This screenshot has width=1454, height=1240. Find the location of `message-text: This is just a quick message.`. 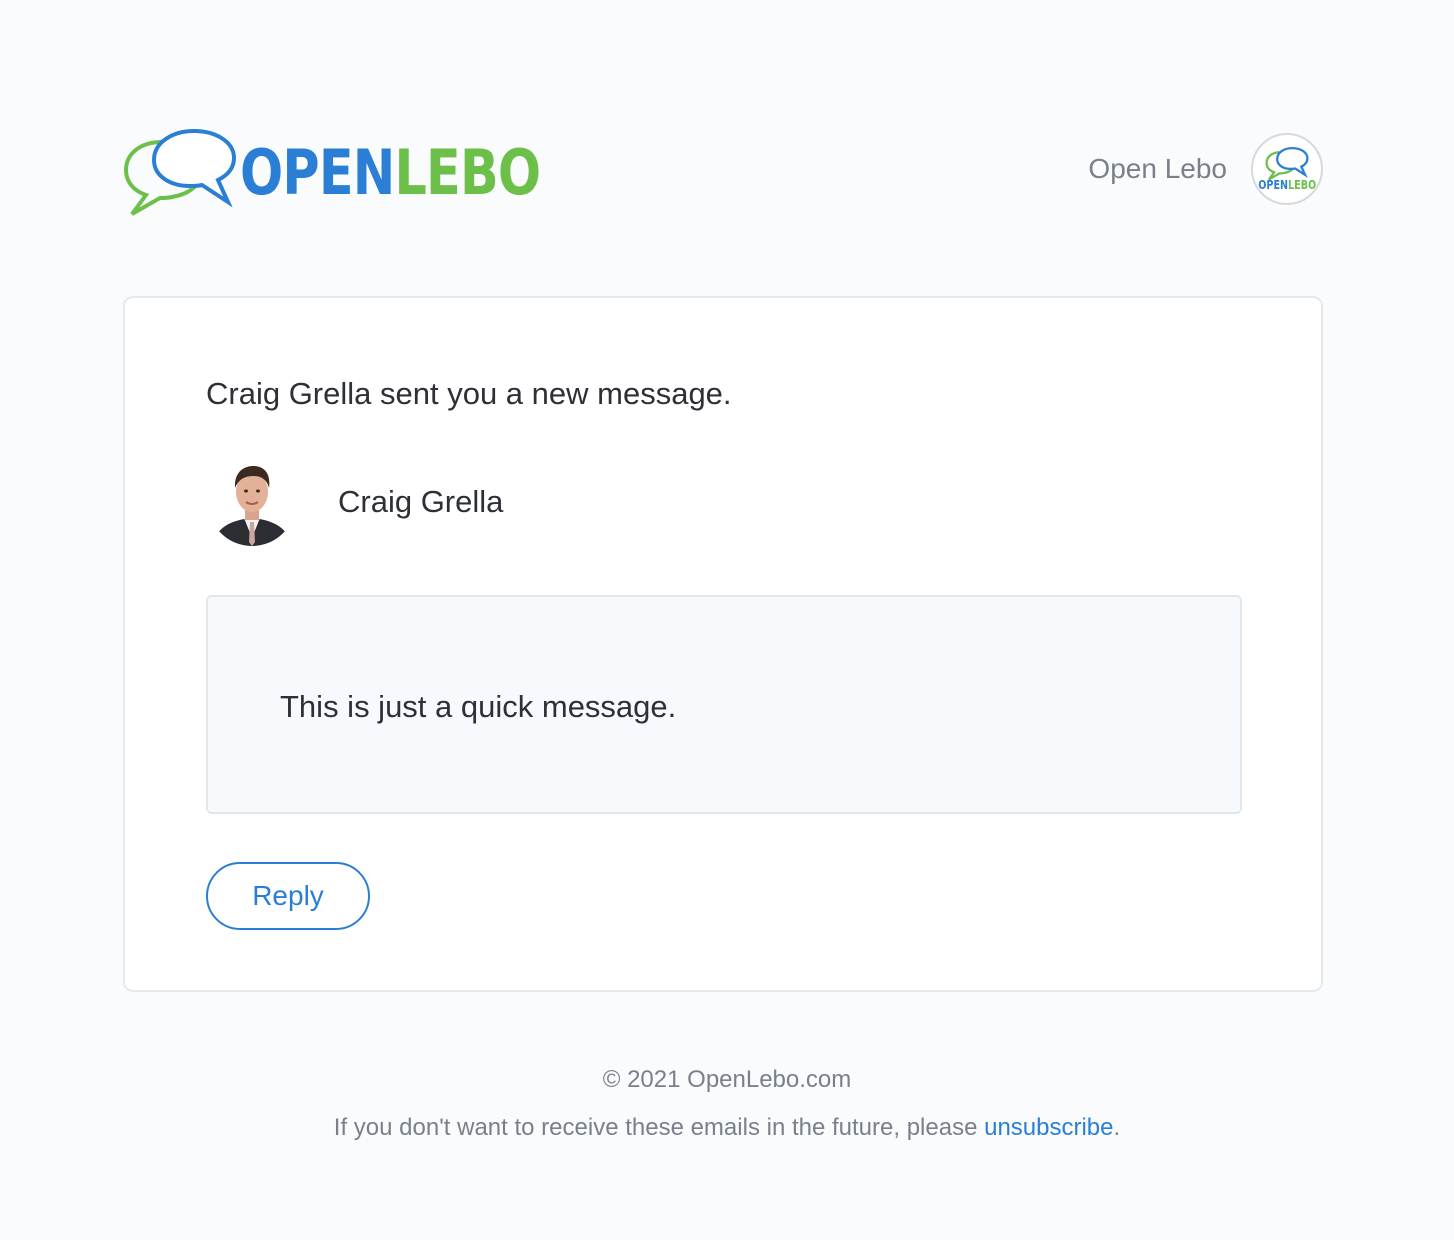

message-text: This is just a quick message. is located at coordinates (478, 706).